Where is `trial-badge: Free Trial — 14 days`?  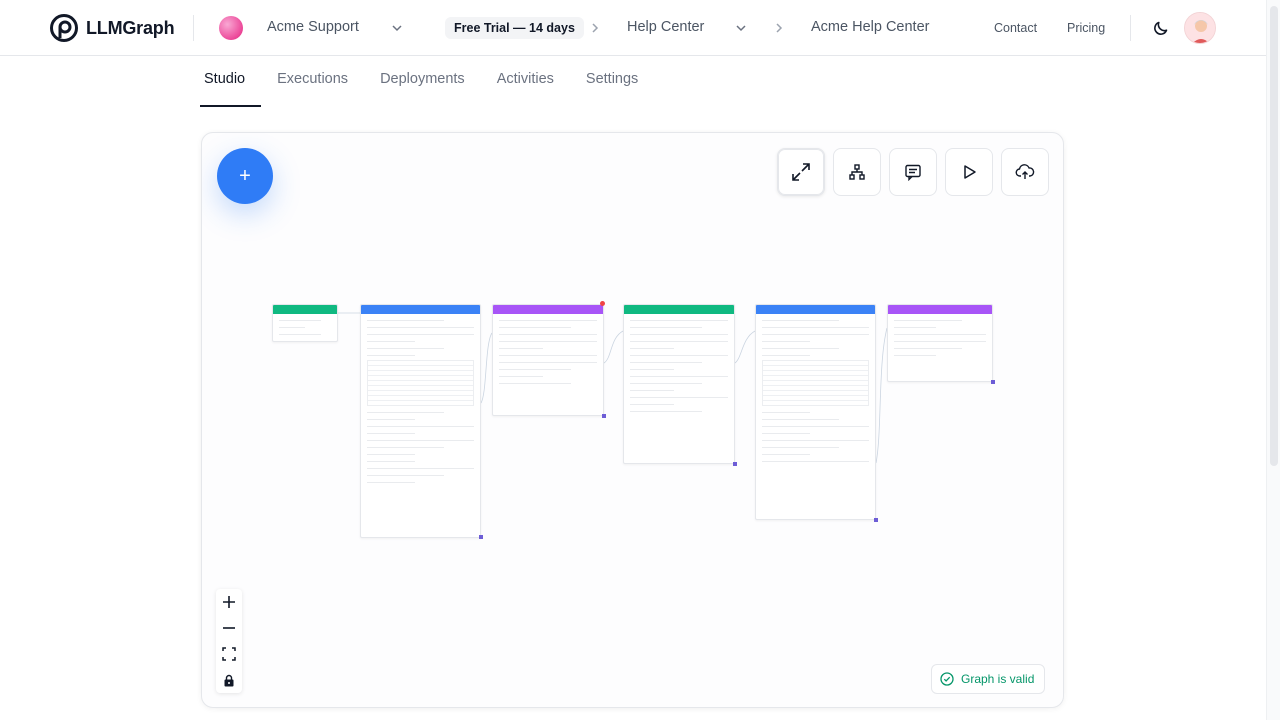
trial-badge: Free Trial — 14 days is located at coordinates (514, 28).